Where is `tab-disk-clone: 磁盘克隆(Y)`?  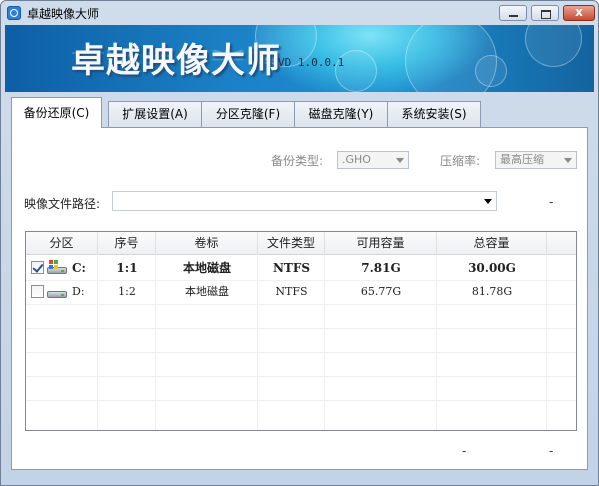 tab-disk-clone: 磁盘克隆(Y) is located at coordinates (341, 114).